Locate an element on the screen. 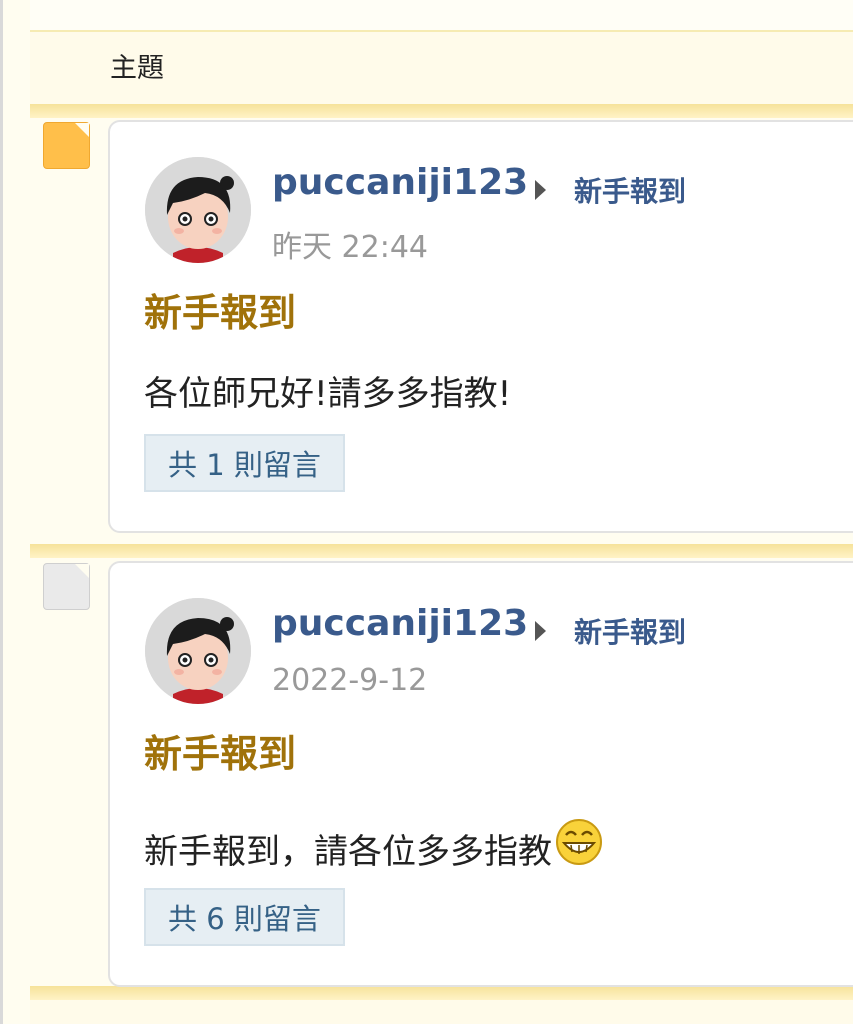  post-time: 昨天 22:44 is located at coordinates (350, 247).